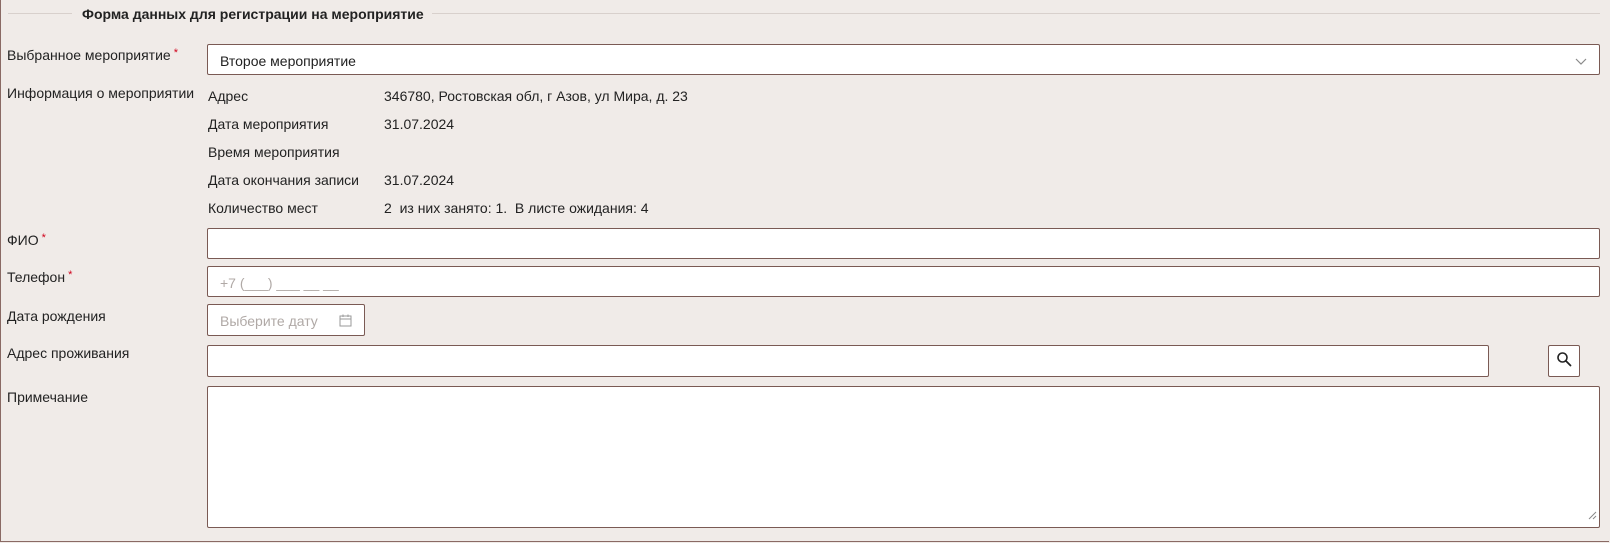  What do you see at coordinates (228, 96) in the screenshot?
I see `info-key-address: Адрес` at bounding box center [228, 96].